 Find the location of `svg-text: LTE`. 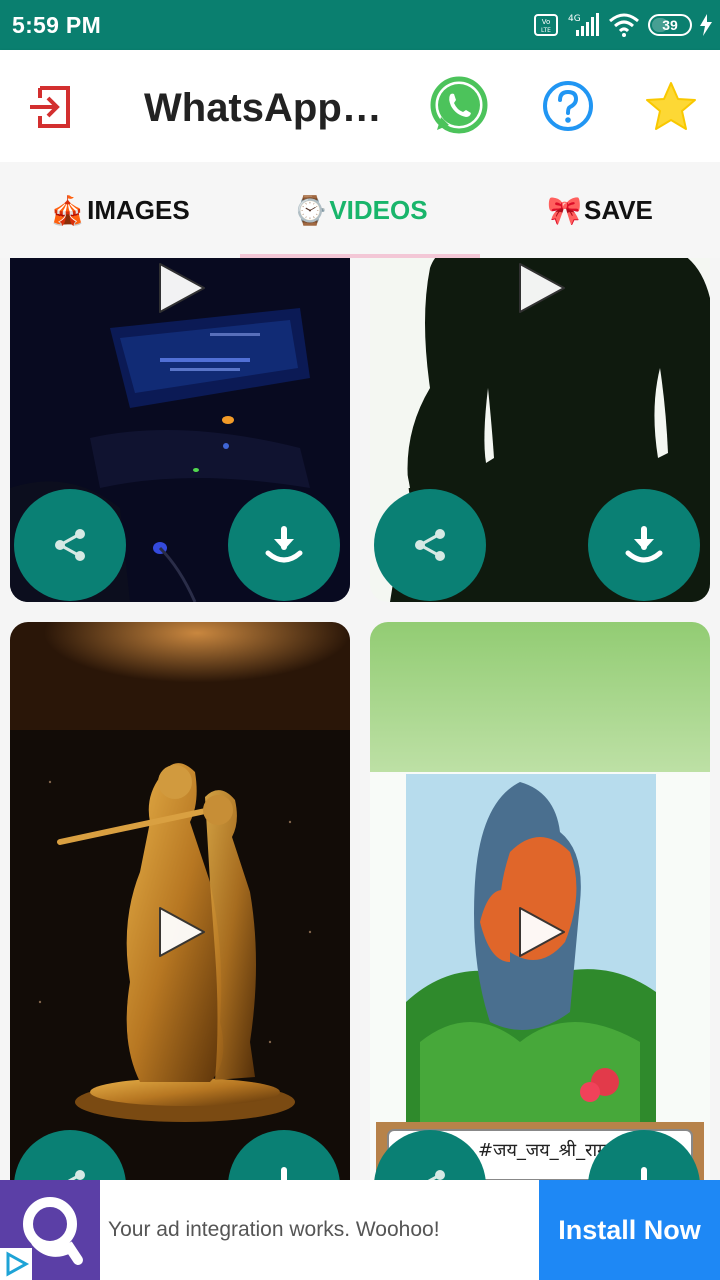

svg-text: LTE is located at coordinates (546, 30).